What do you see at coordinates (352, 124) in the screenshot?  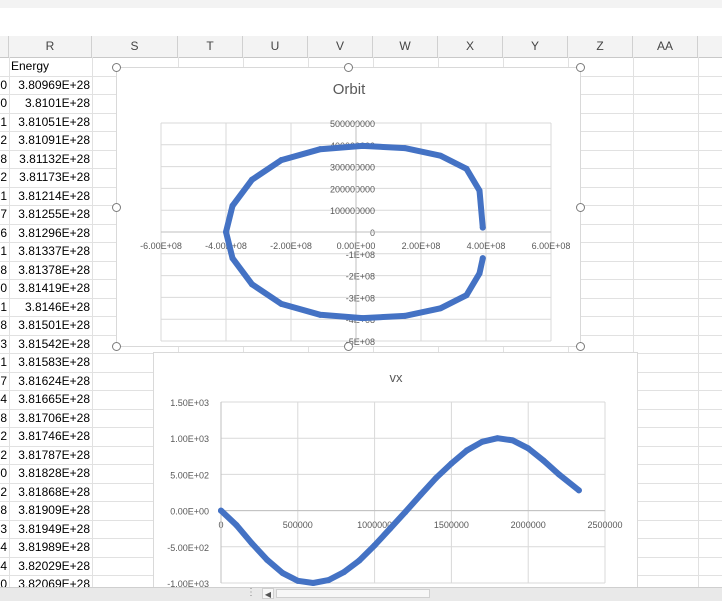 I see `y-tick-label: 500000000` at bounding box center [352, 124].